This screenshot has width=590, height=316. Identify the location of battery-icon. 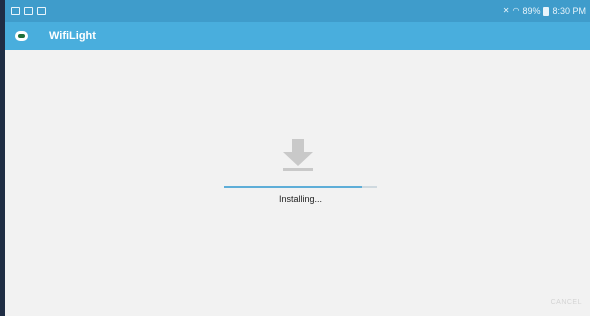
(546, 11).